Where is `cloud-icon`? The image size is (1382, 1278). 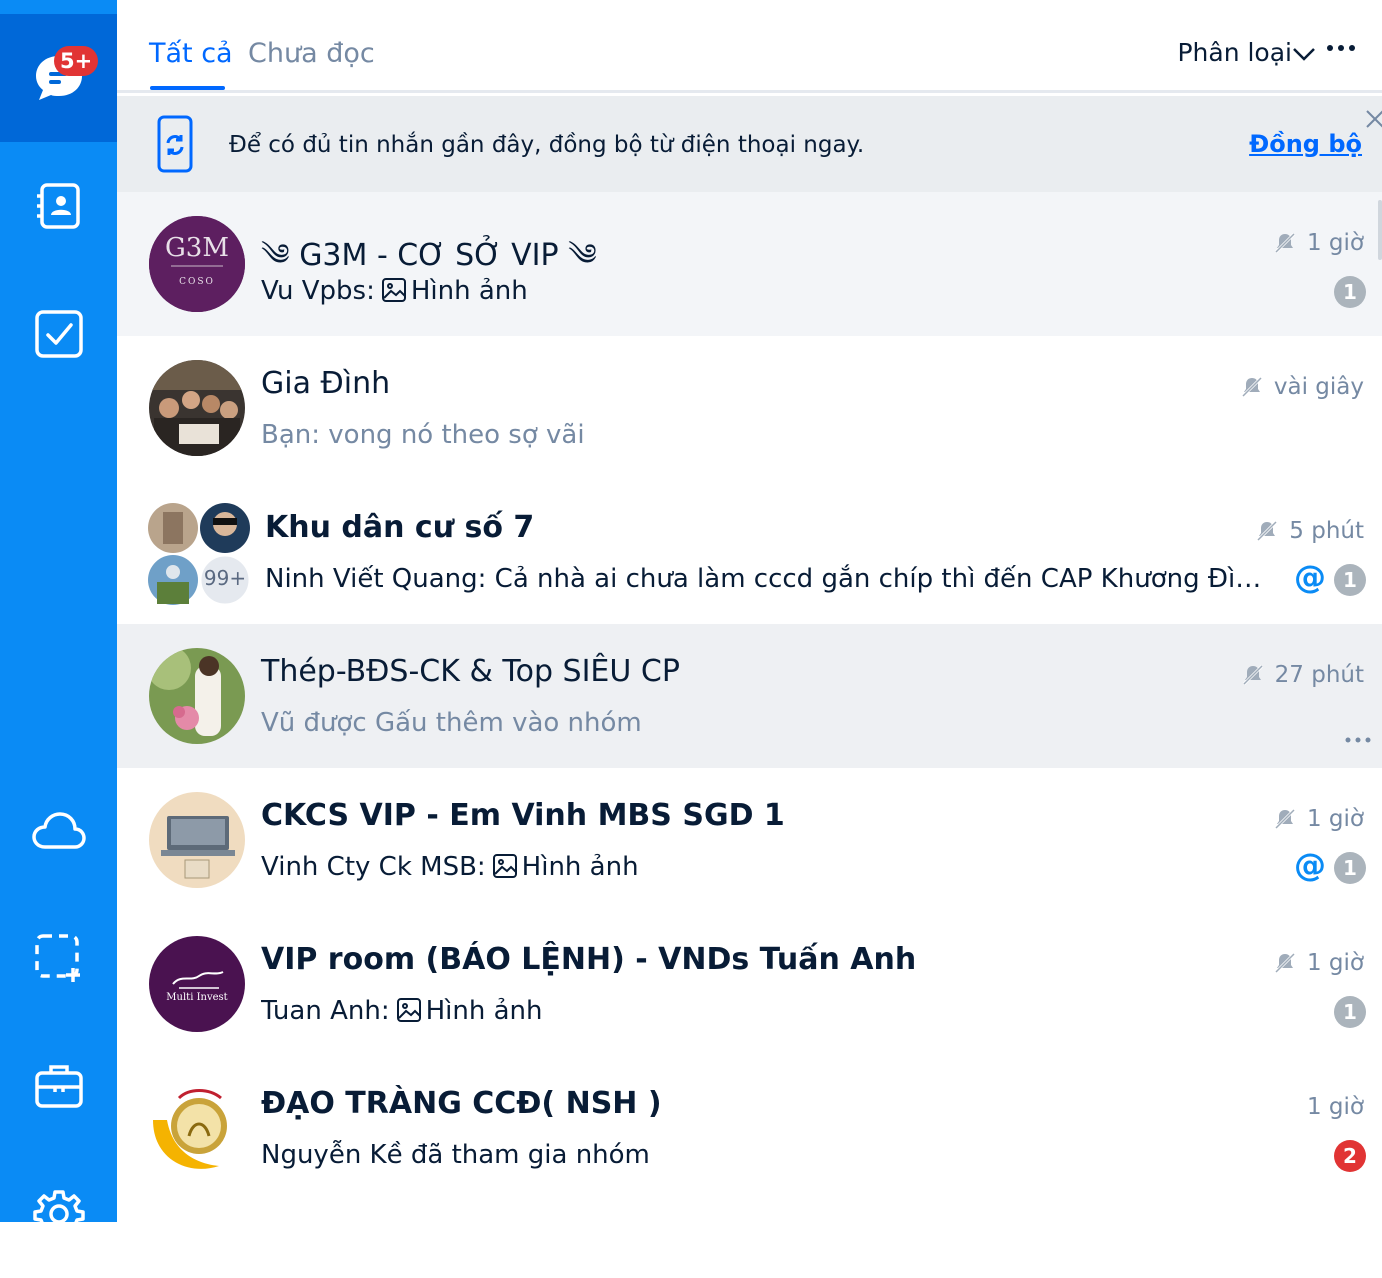
cloud-icon is located at coordinates (58, 830).